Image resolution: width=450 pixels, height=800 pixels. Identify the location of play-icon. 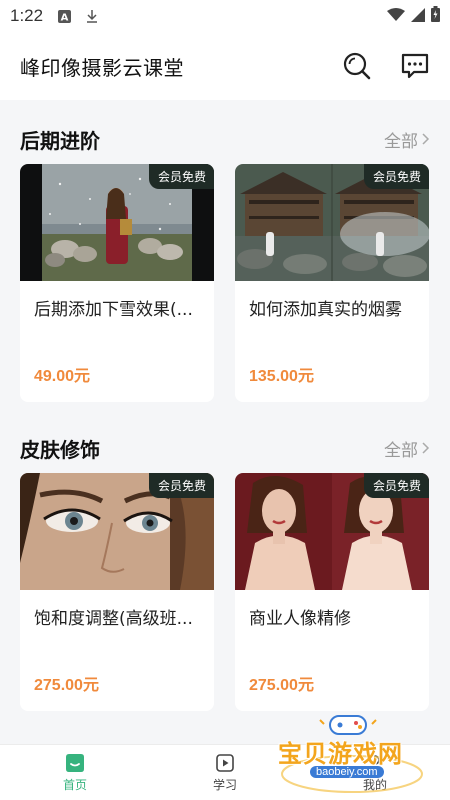
(225, 762).